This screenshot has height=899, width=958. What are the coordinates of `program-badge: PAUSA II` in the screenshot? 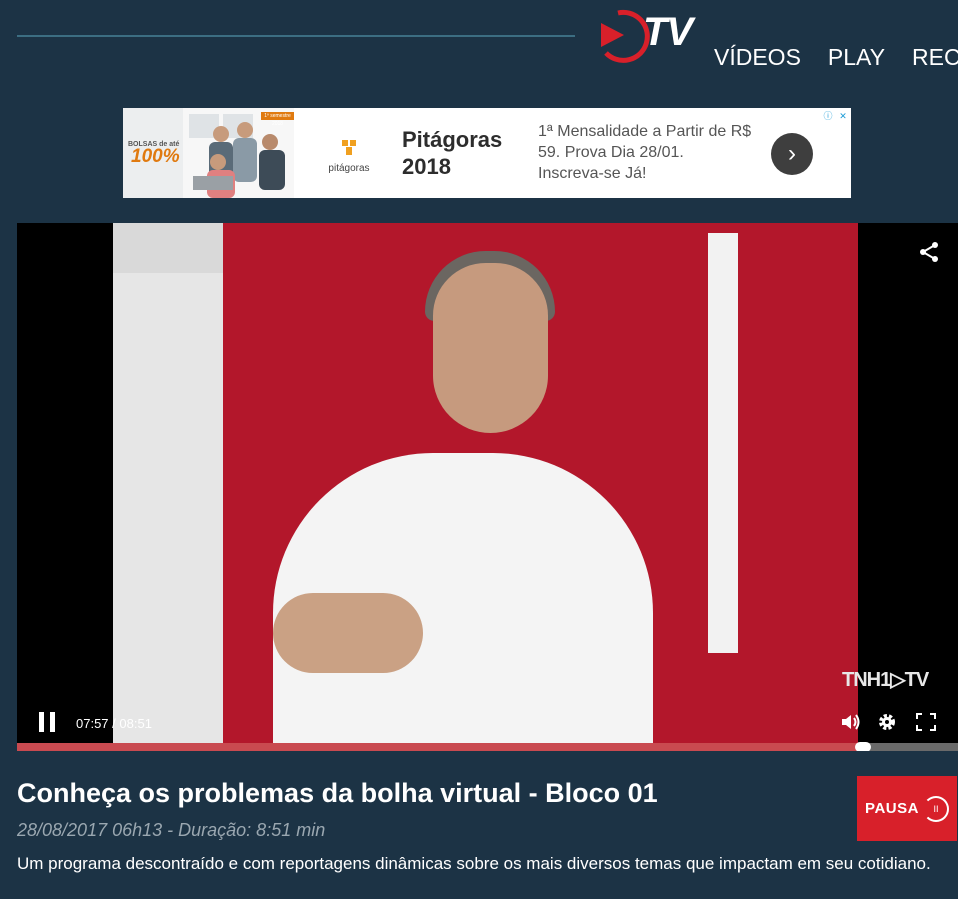 It's located at (907, 808).